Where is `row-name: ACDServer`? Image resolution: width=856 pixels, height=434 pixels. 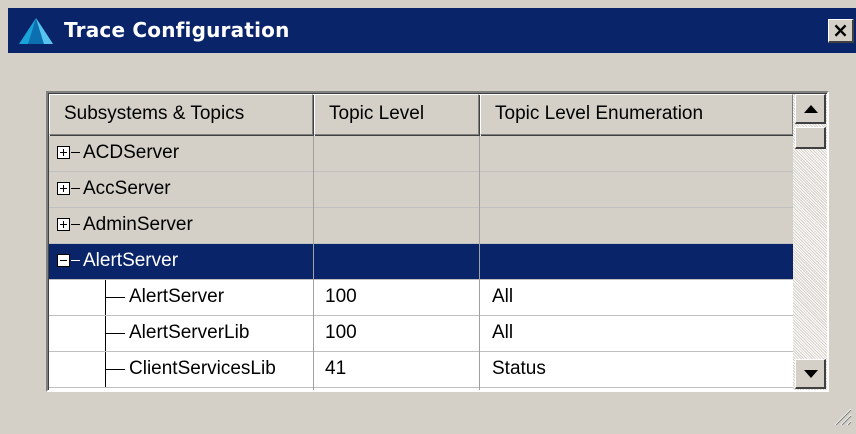 row-name: ACDServer is located at coordinates (131, 152).